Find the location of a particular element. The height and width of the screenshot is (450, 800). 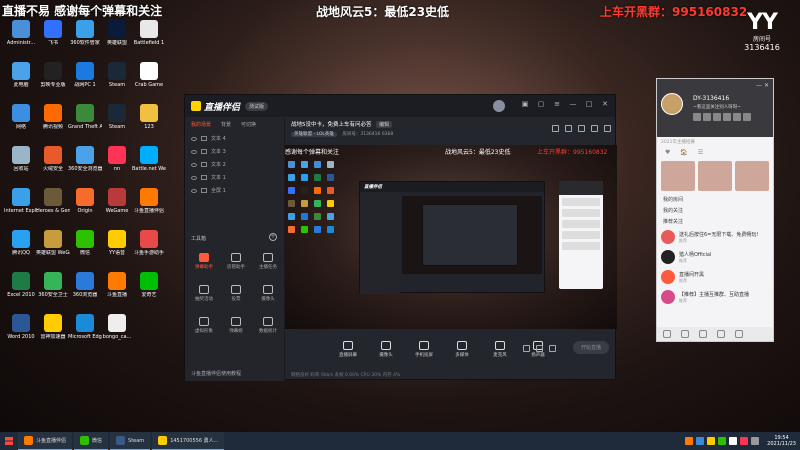

source-item: 全屏 1 is located at coordinates (234, 190).